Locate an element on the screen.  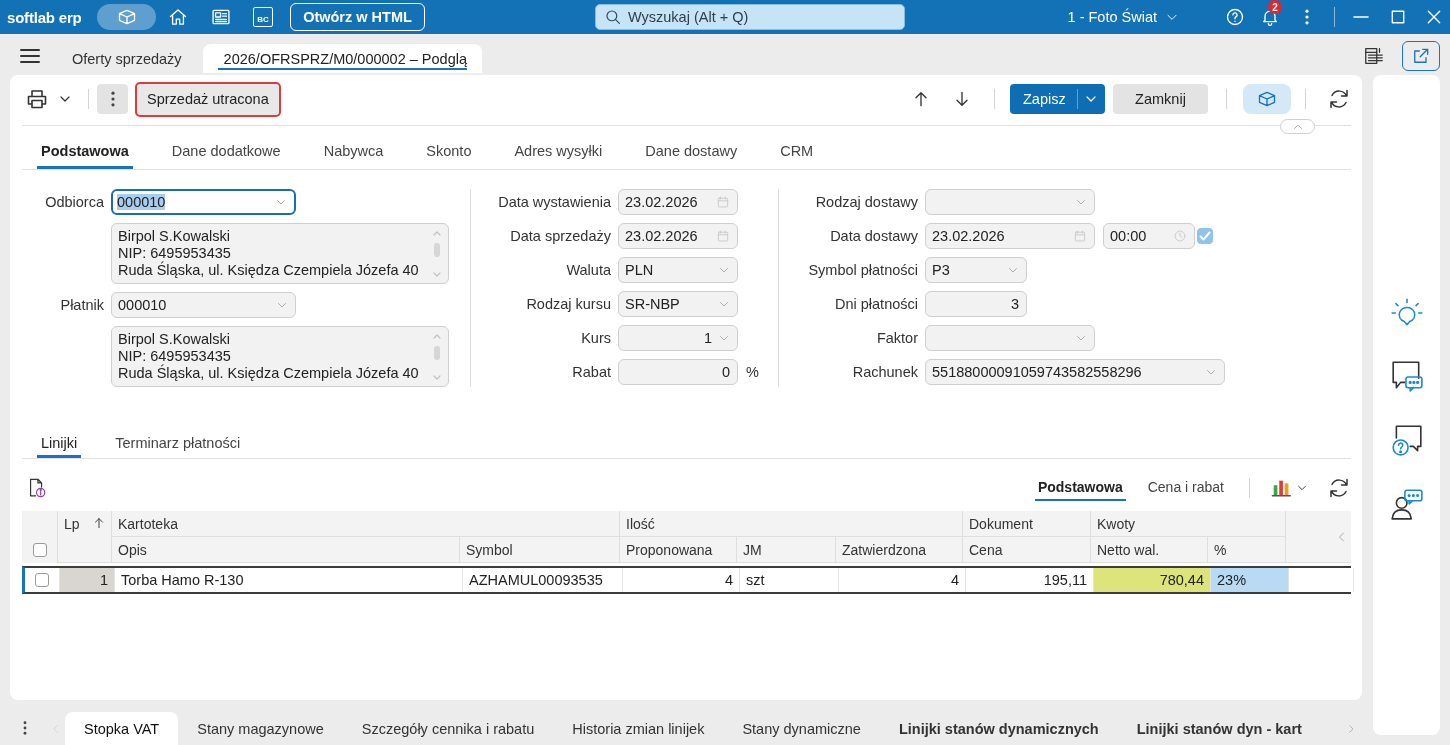
field-label: Data wystawienia is located at coordinates (554, 202).